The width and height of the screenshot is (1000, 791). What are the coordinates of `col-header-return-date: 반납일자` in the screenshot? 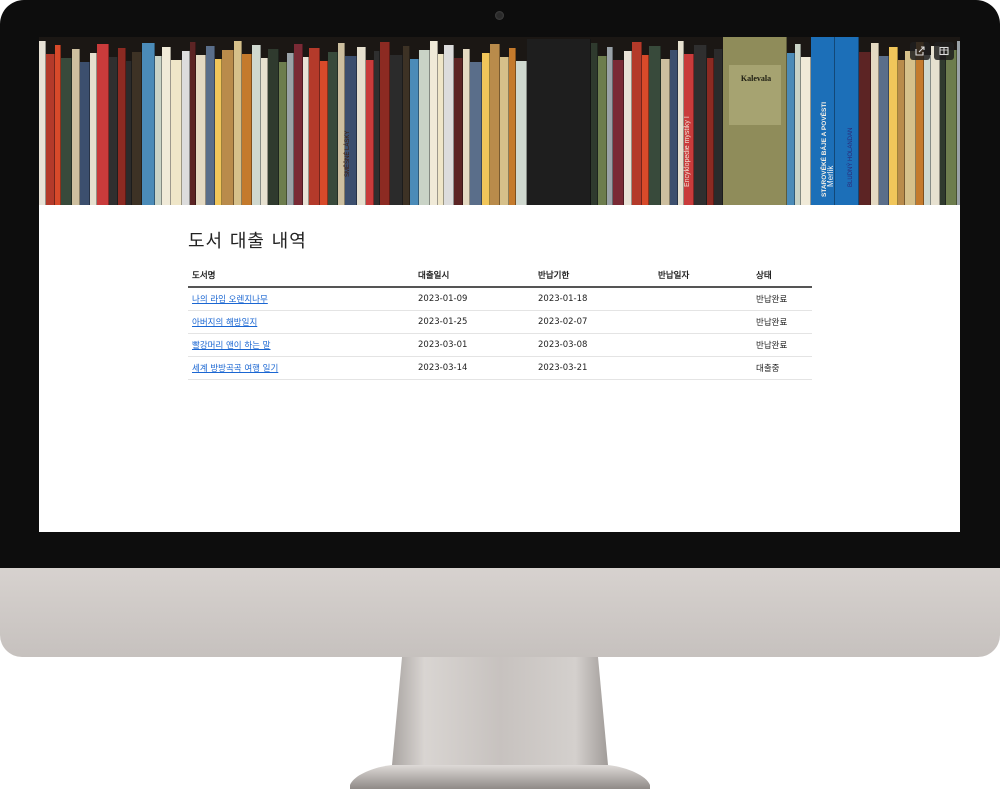 It's located at (703, 276).